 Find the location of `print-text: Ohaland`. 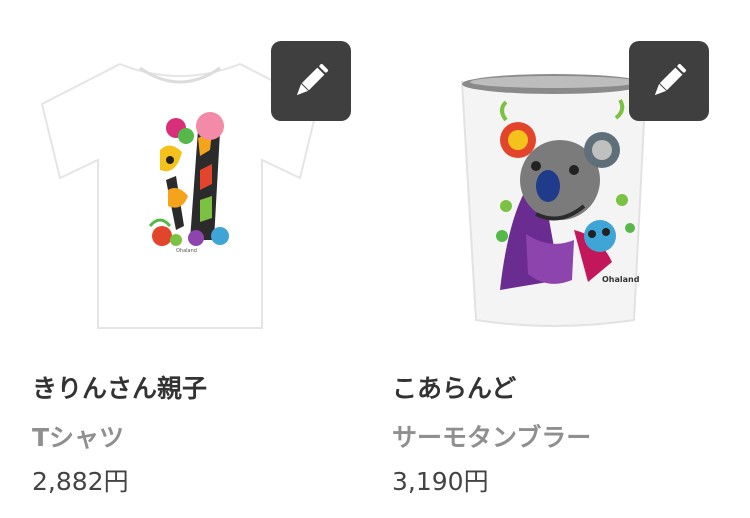

print-text: Ohaland is located at coordinates (621, 279).